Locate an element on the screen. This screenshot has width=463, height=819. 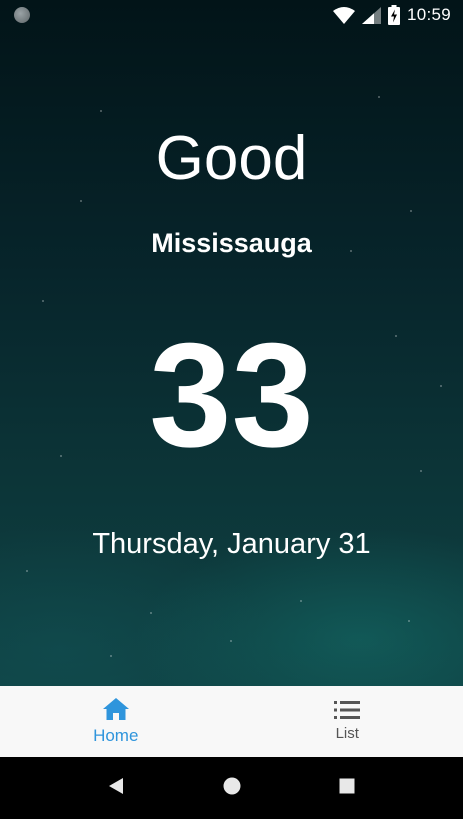
android-navigation-bar is located at coordinates (231, 788).